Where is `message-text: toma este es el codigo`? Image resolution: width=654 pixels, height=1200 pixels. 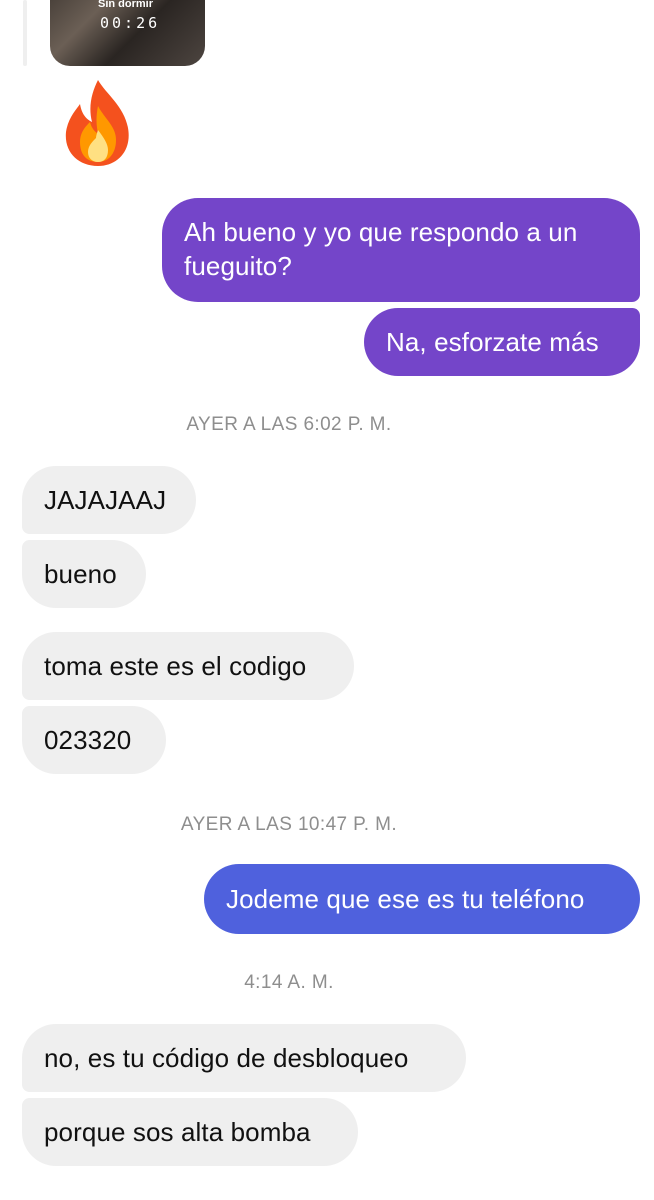 message-text: toma este es el codigo is located at coordinates (175, 666).